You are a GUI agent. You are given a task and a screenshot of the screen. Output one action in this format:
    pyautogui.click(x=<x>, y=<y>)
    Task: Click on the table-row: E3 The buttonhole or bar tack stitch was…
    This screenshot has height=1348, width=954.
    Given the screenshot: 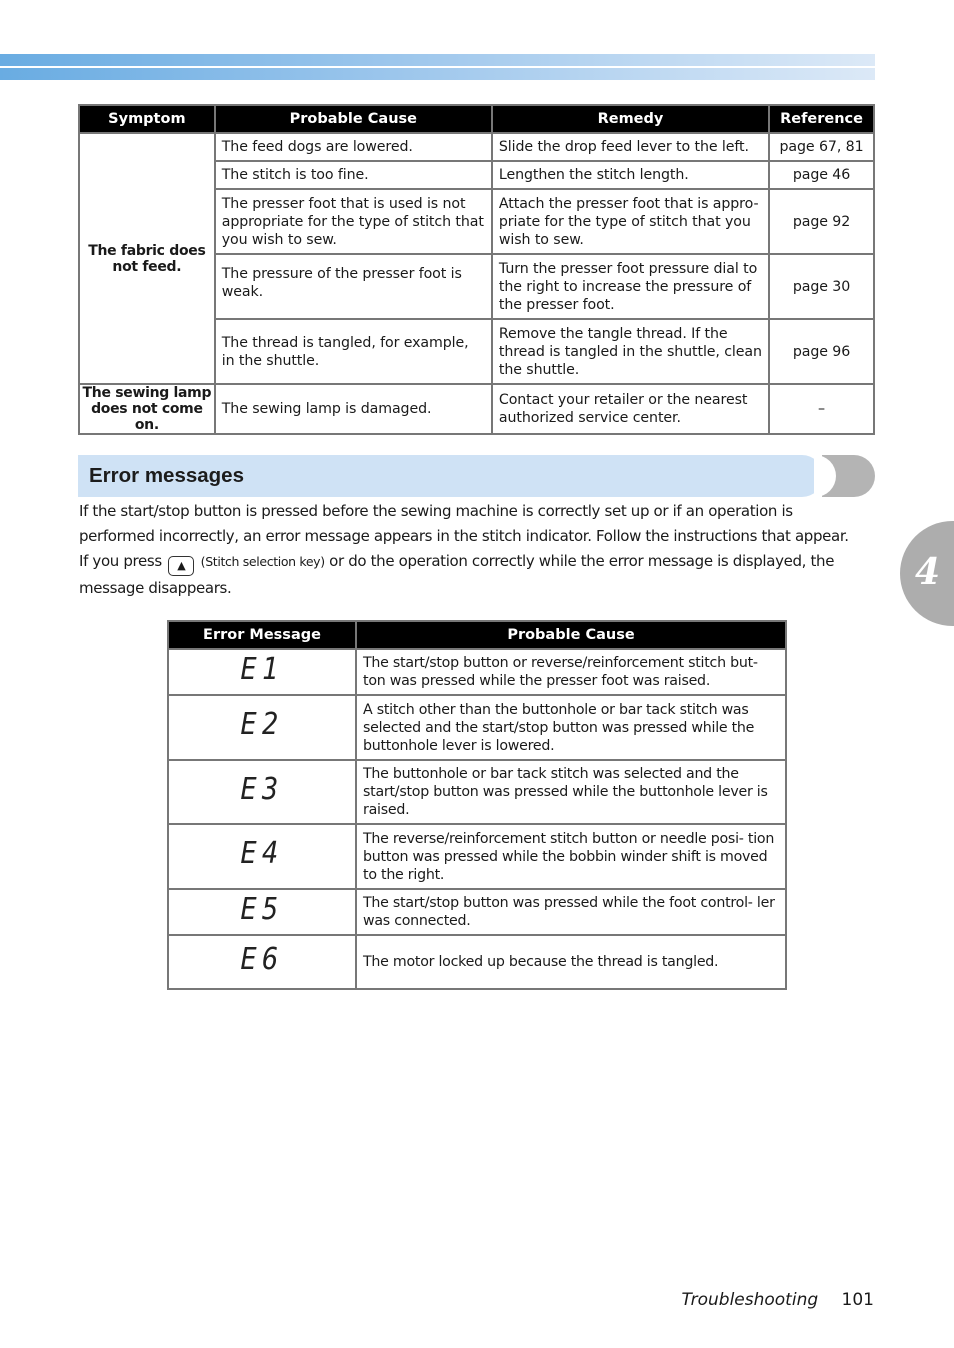 What is the action you would take?
    pyautogui.click(x=477, y=792)
    